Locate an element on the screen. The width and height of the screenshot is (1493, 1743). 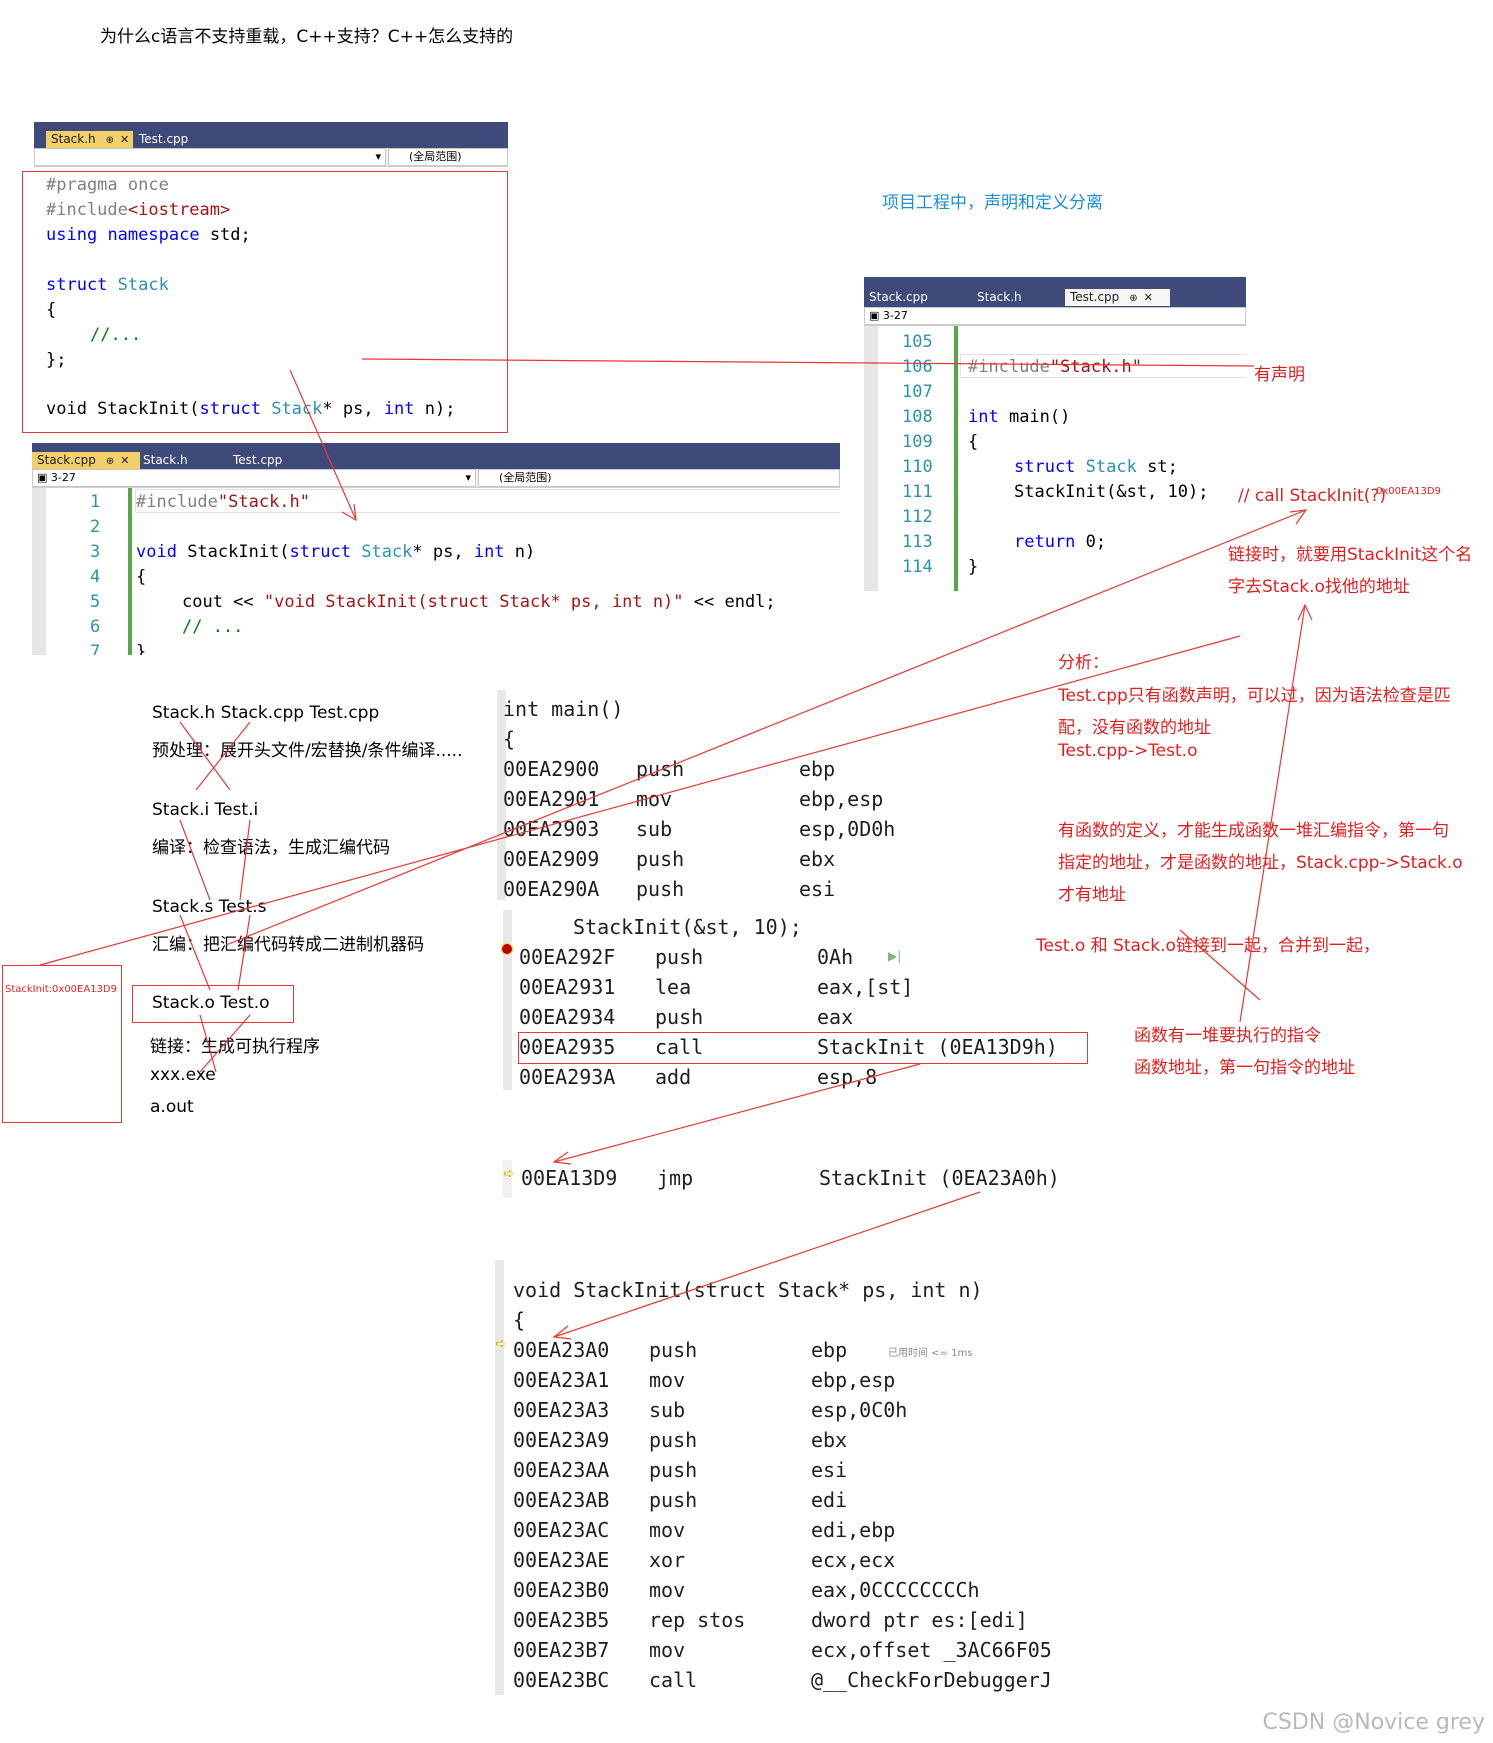
arrow-jmp-to-func is located at coordinates (767, 1264).